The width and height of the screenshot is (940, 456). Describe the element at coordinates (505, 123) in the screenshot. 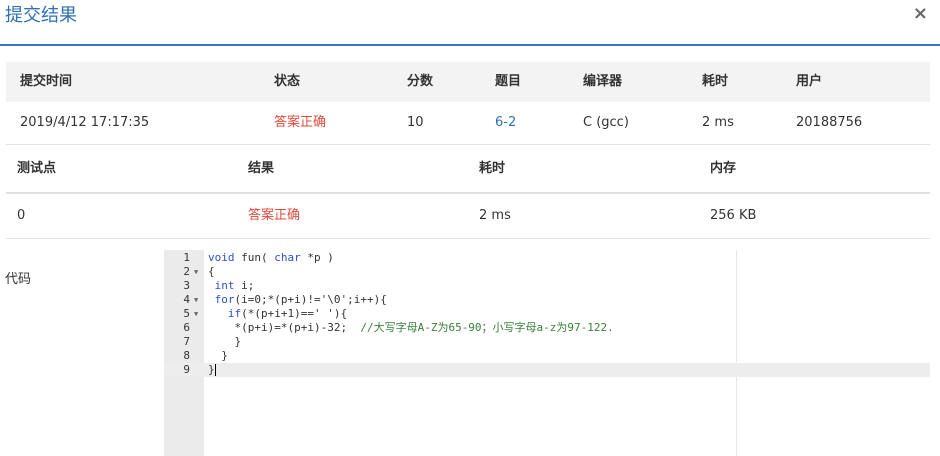

I see `problem-link: 6-2` at that location.